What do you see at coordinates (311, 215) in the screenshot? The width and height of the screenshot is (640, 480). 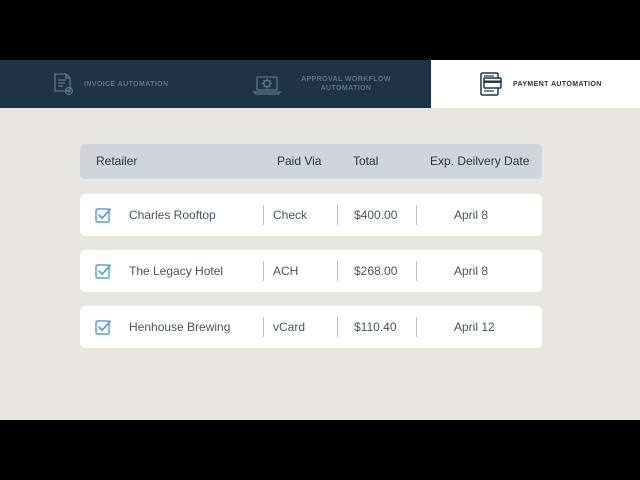 I see `table-row: Charles Rooftop Check $400.00 April 8` at bounding box center [311, 215].